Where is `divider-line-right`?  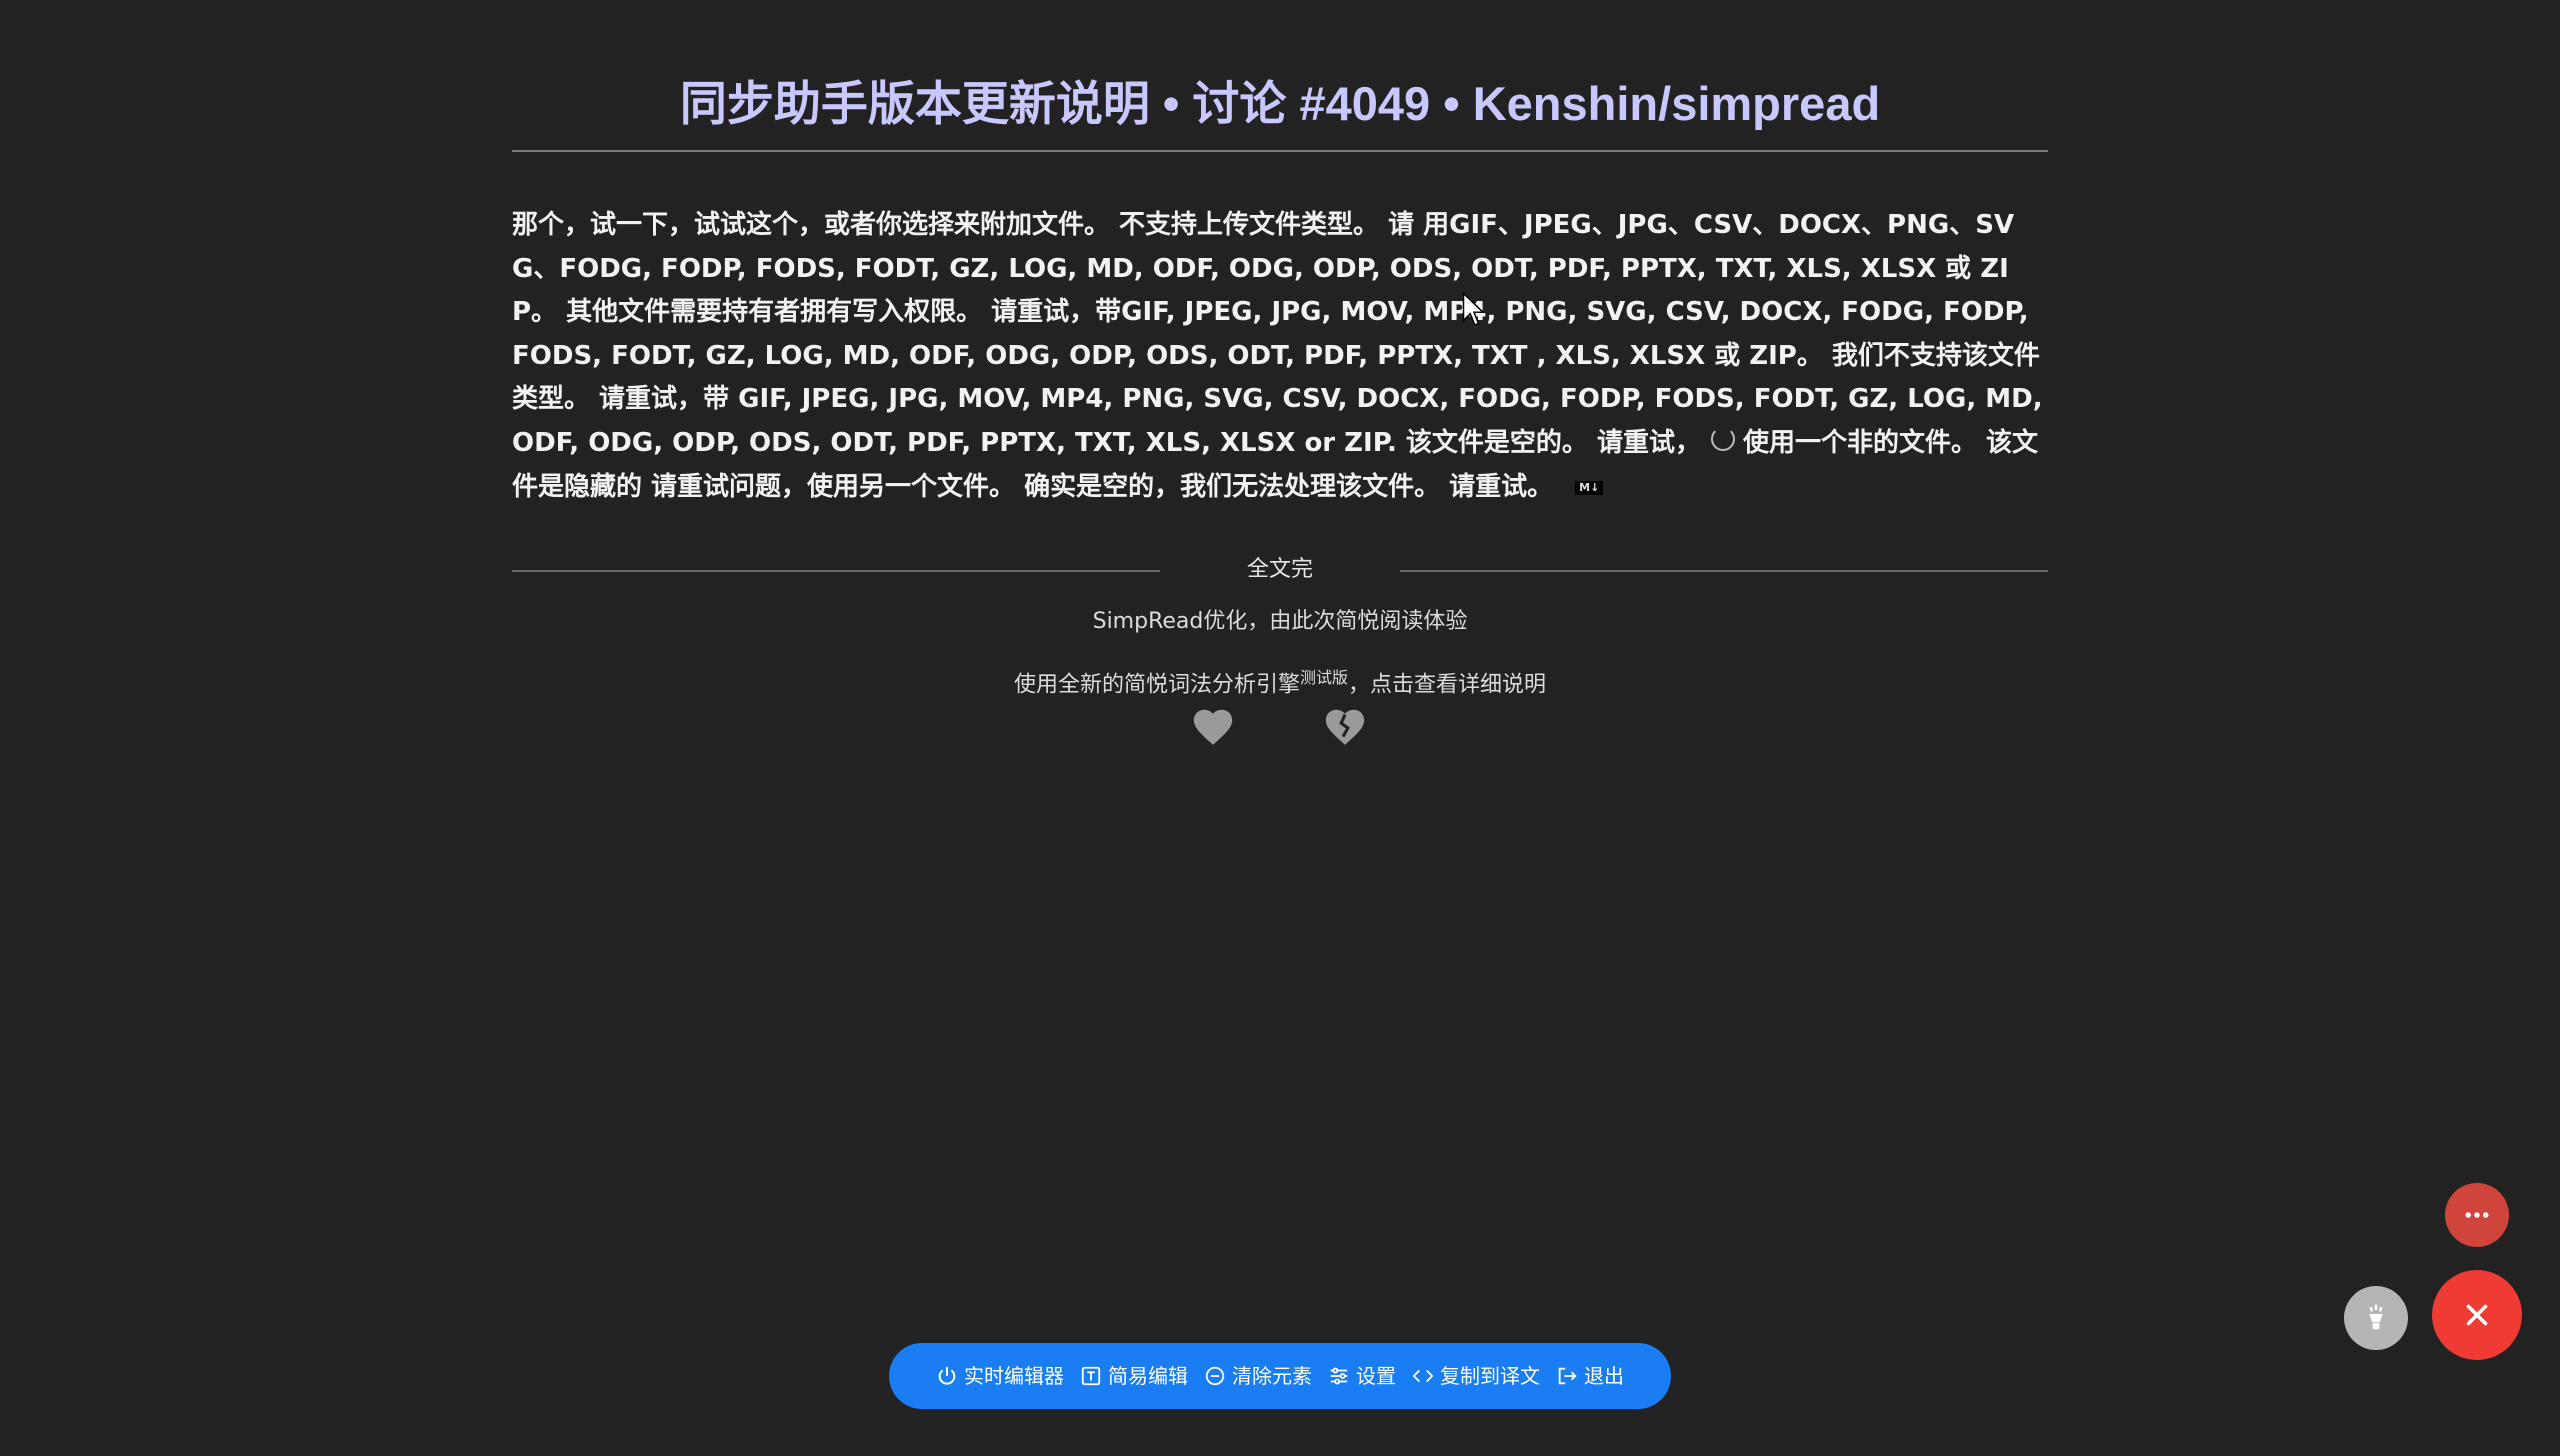
divider-line-right is located at coordinates (1724, 571).